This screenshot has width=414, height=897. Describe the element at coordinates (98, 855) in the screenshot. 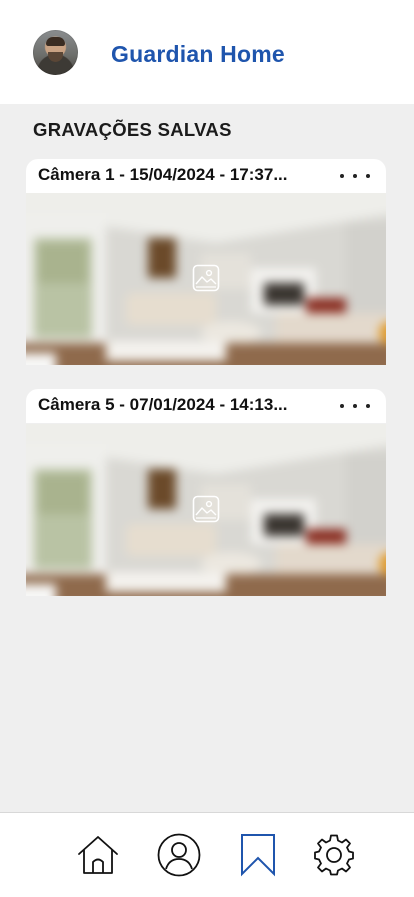

I see `home-icon` at that location.